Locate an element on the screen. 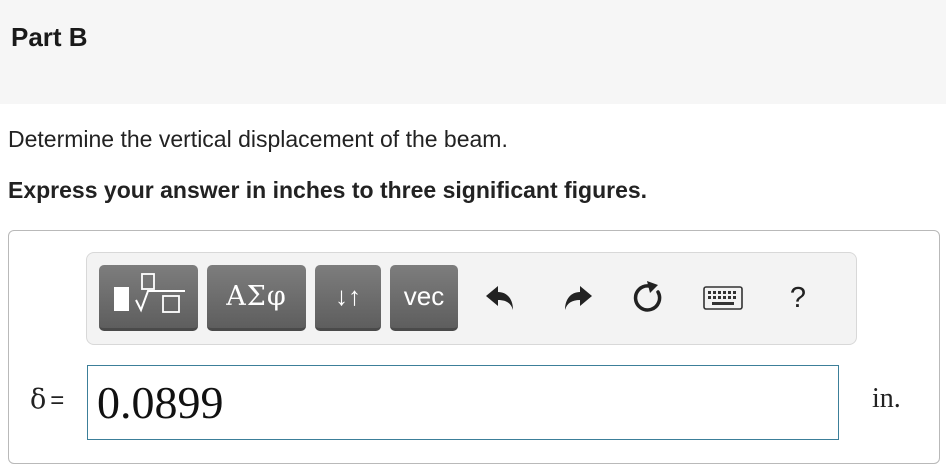 This screenshot has height=470, width=946. undo-icon is located at coordinates (501, 298).